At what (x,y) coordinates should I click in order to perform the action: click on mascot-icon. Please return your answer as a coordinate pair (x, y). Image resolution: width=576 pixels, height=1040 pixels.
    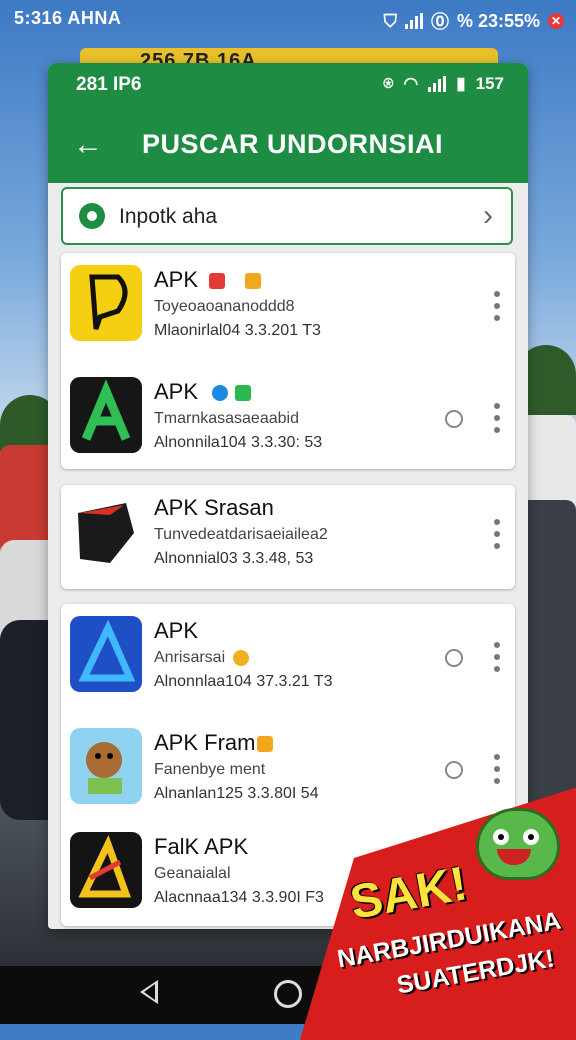
    Looking at the image, I should click on (518, 844).